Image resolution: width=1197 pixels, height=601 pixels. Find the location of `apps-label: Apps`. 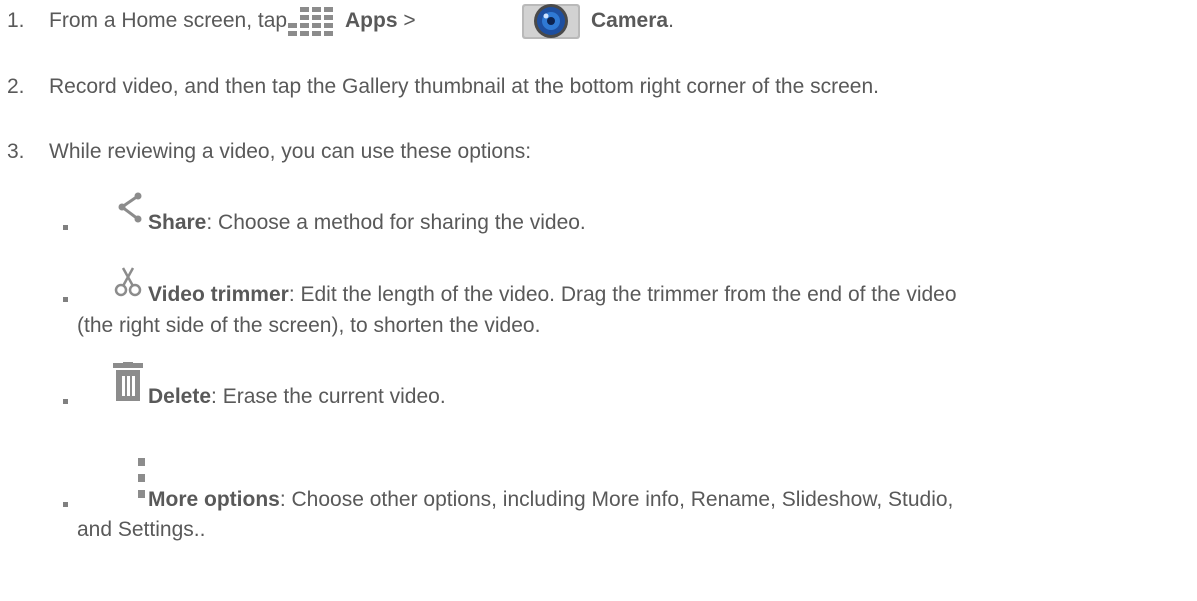

apps-label: Apps is located at coordinates (371, 20).